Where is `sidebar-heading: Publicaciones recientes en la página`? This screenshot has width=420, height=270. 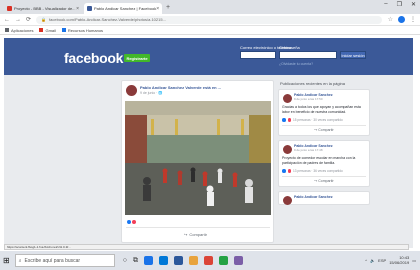
sidebar-heading: Publicaciones recientes en la página is located at coordinates (312, 83).